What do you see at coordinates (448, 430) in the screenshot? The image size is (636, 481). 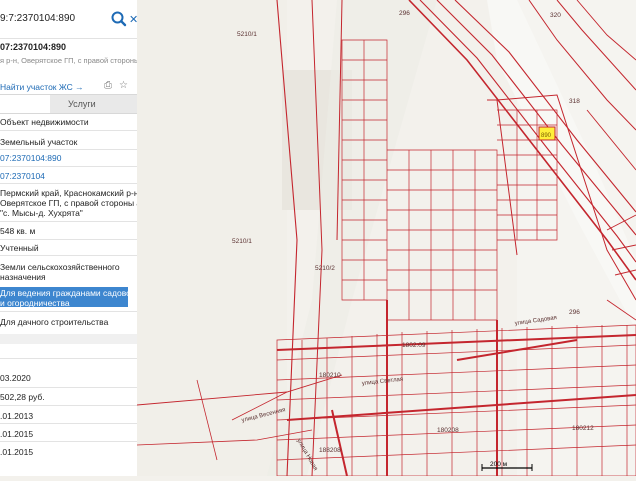 I see `parcel-label: 180208` at bounding box center [448, 430].